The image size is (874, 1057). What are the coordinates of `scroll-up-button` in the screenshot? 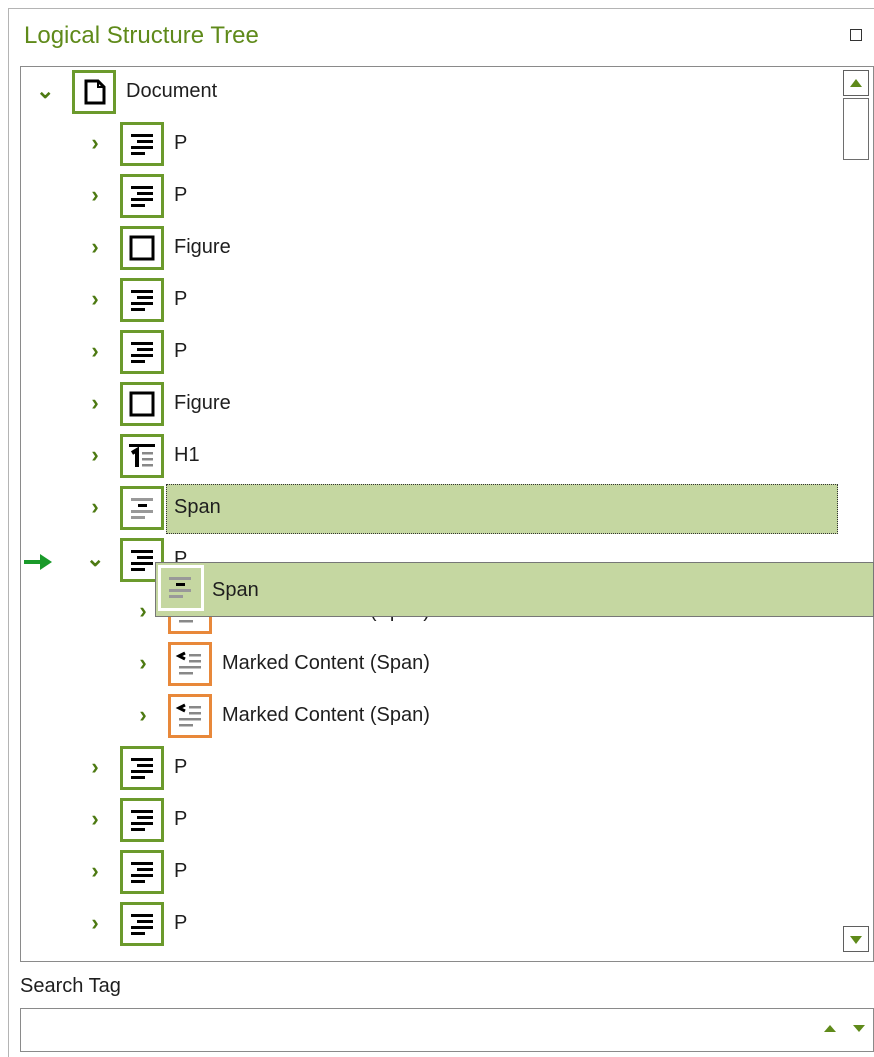 It's located at (856, 83).